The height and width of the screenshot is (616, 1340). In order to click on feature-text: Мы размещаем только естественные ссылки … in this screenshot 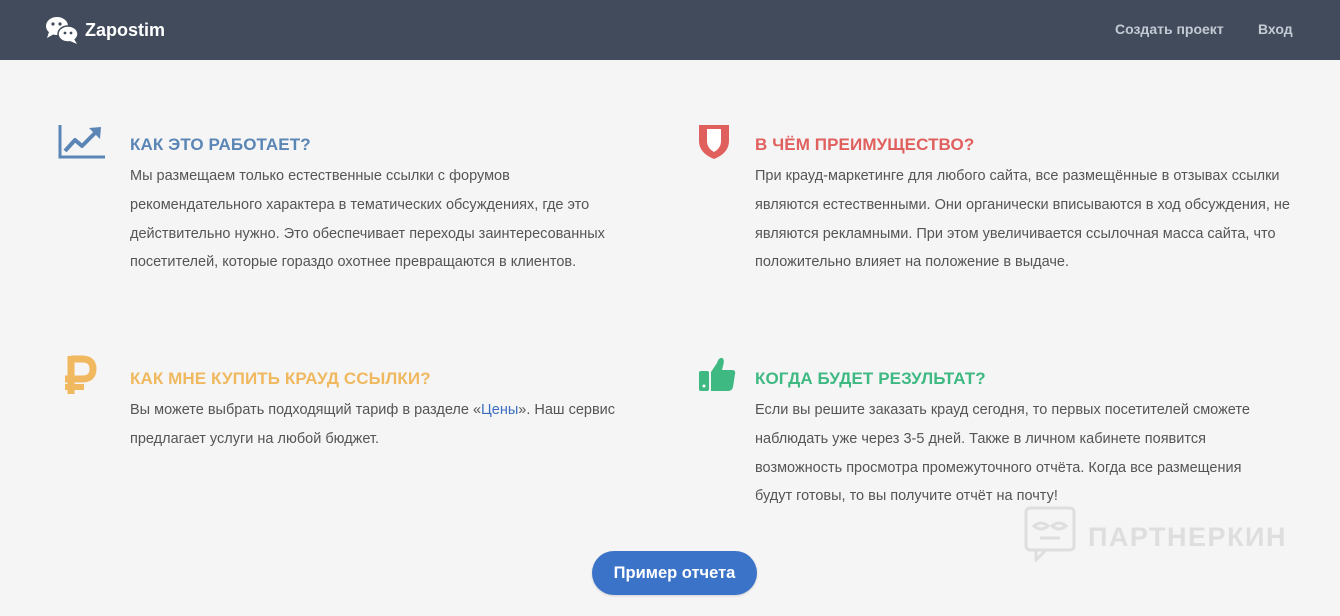, I will do `click(367, 219)`.